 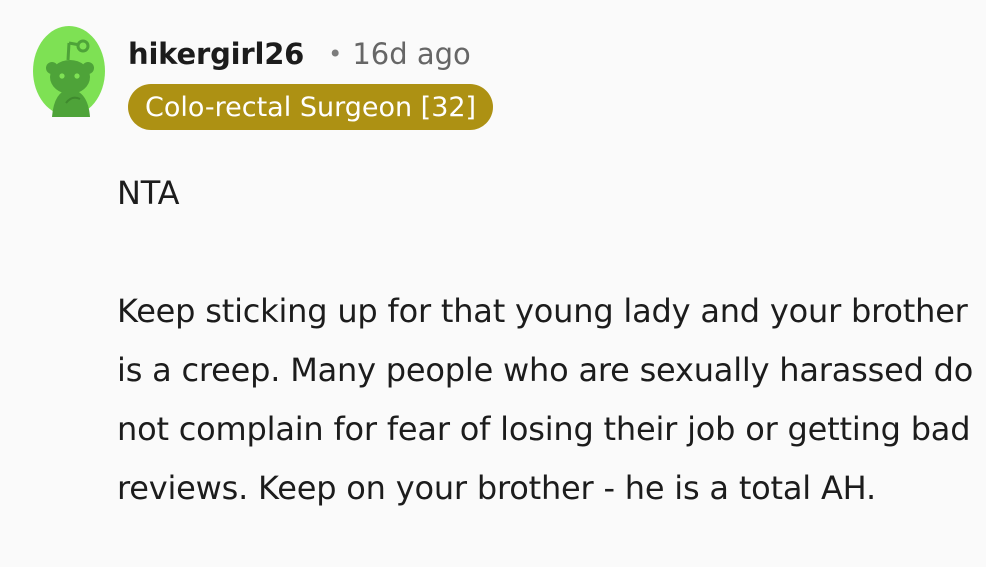 I want to click on user-flair-badge: Colo-rectal Surgeon [32], so click(x=311, y=107).